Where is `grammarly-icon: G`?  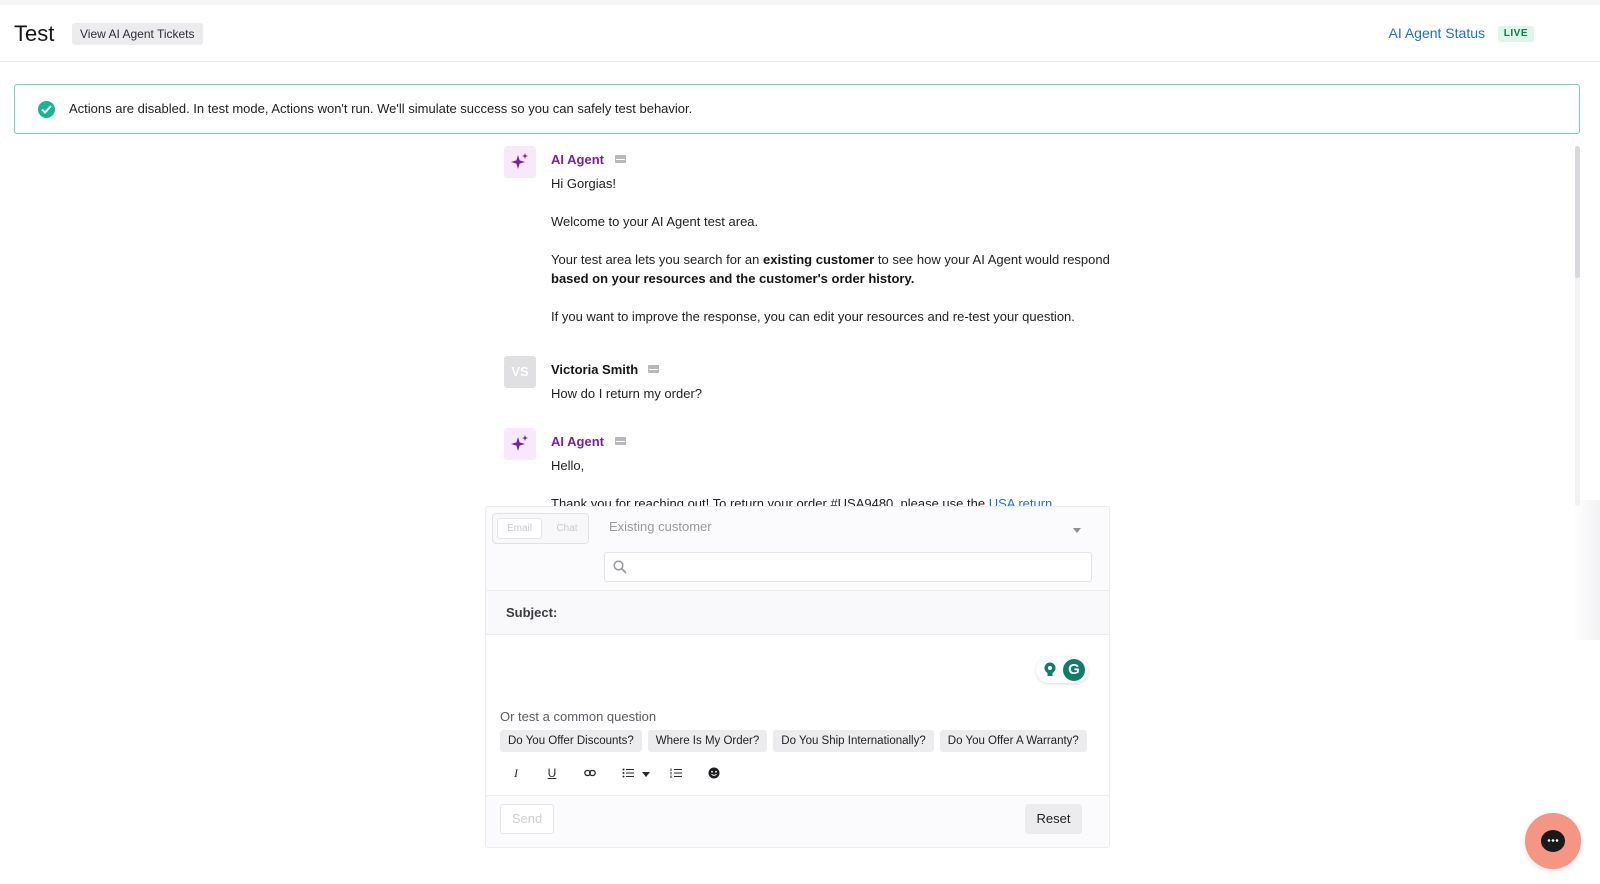
grammarly-icon: G is located at coordinates (1074, 670).